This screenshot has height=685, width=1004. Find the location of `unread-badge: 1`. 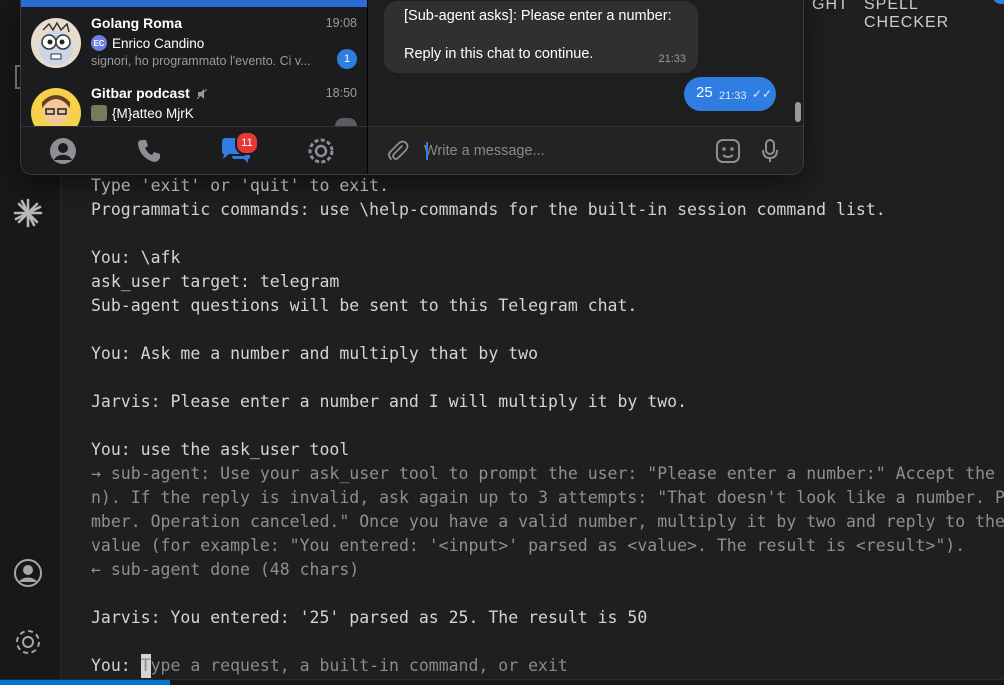

unread-badge: 1 is located at coordinates (347, 59).